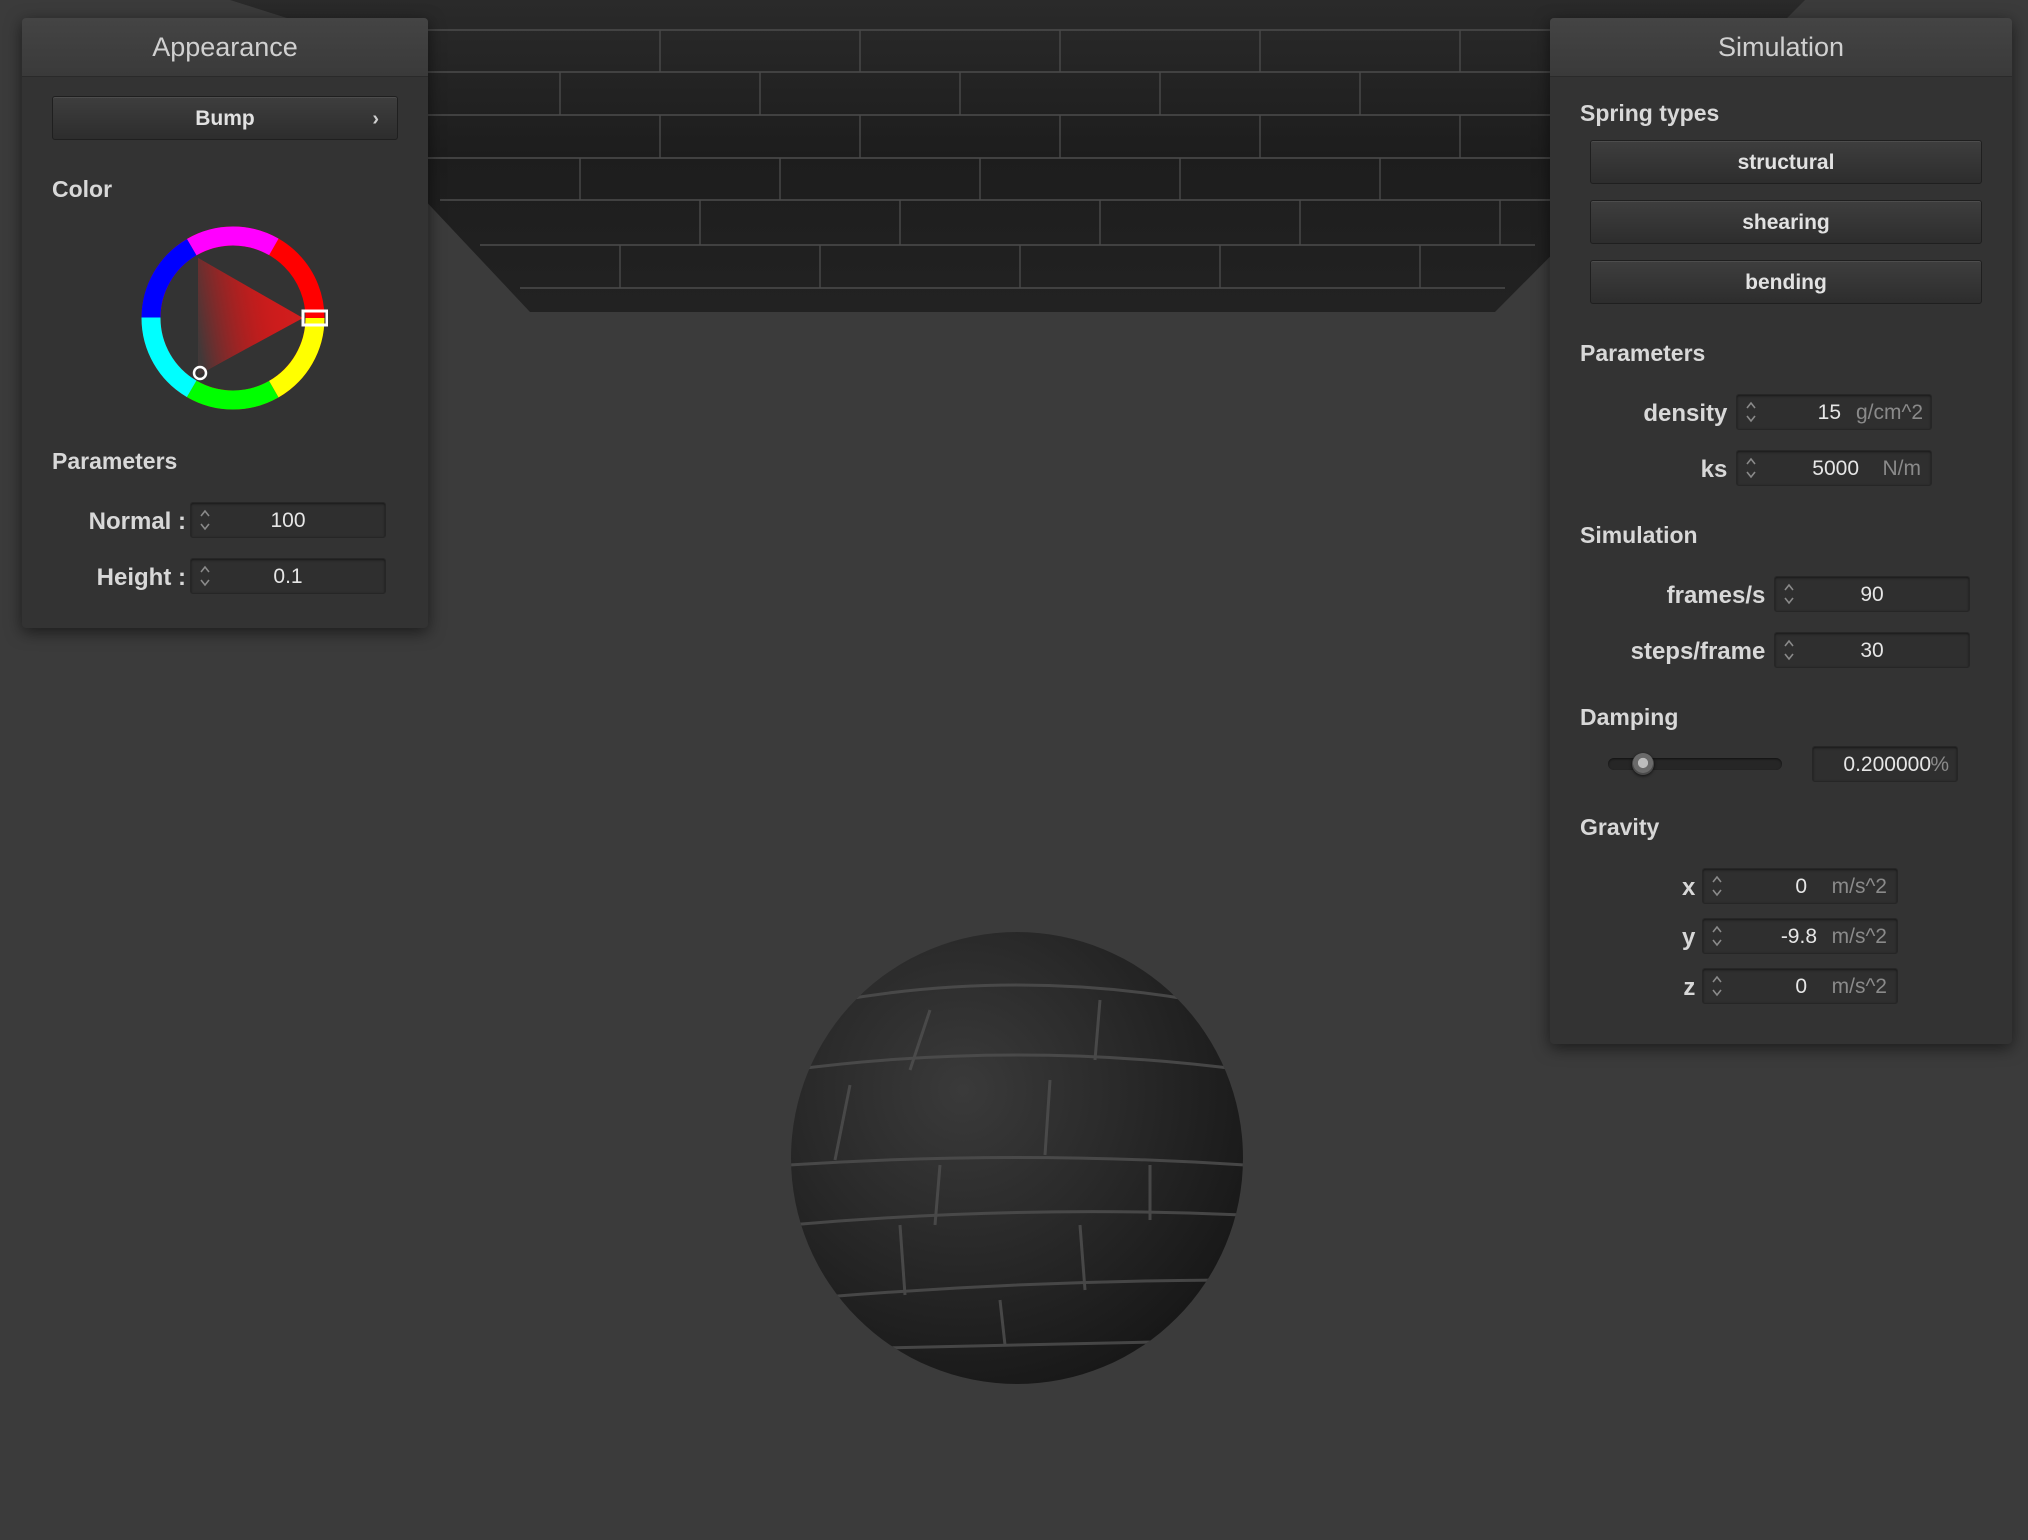 The height and width of the screenshot is (1540, 2028). What do you see at coordinates (1695, 764) in the screenshot?
I see `damping-slider` at bounding box center [1695, 764].